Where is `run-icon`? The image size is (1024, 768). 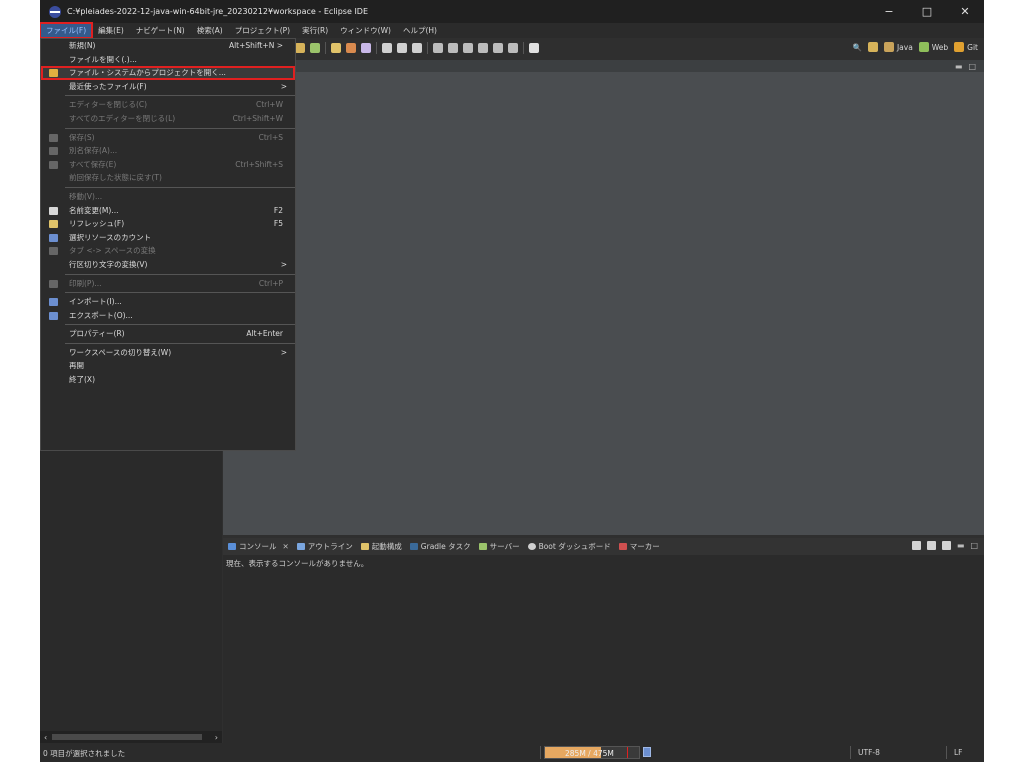 run-icon is located at coordinates (315, 48).